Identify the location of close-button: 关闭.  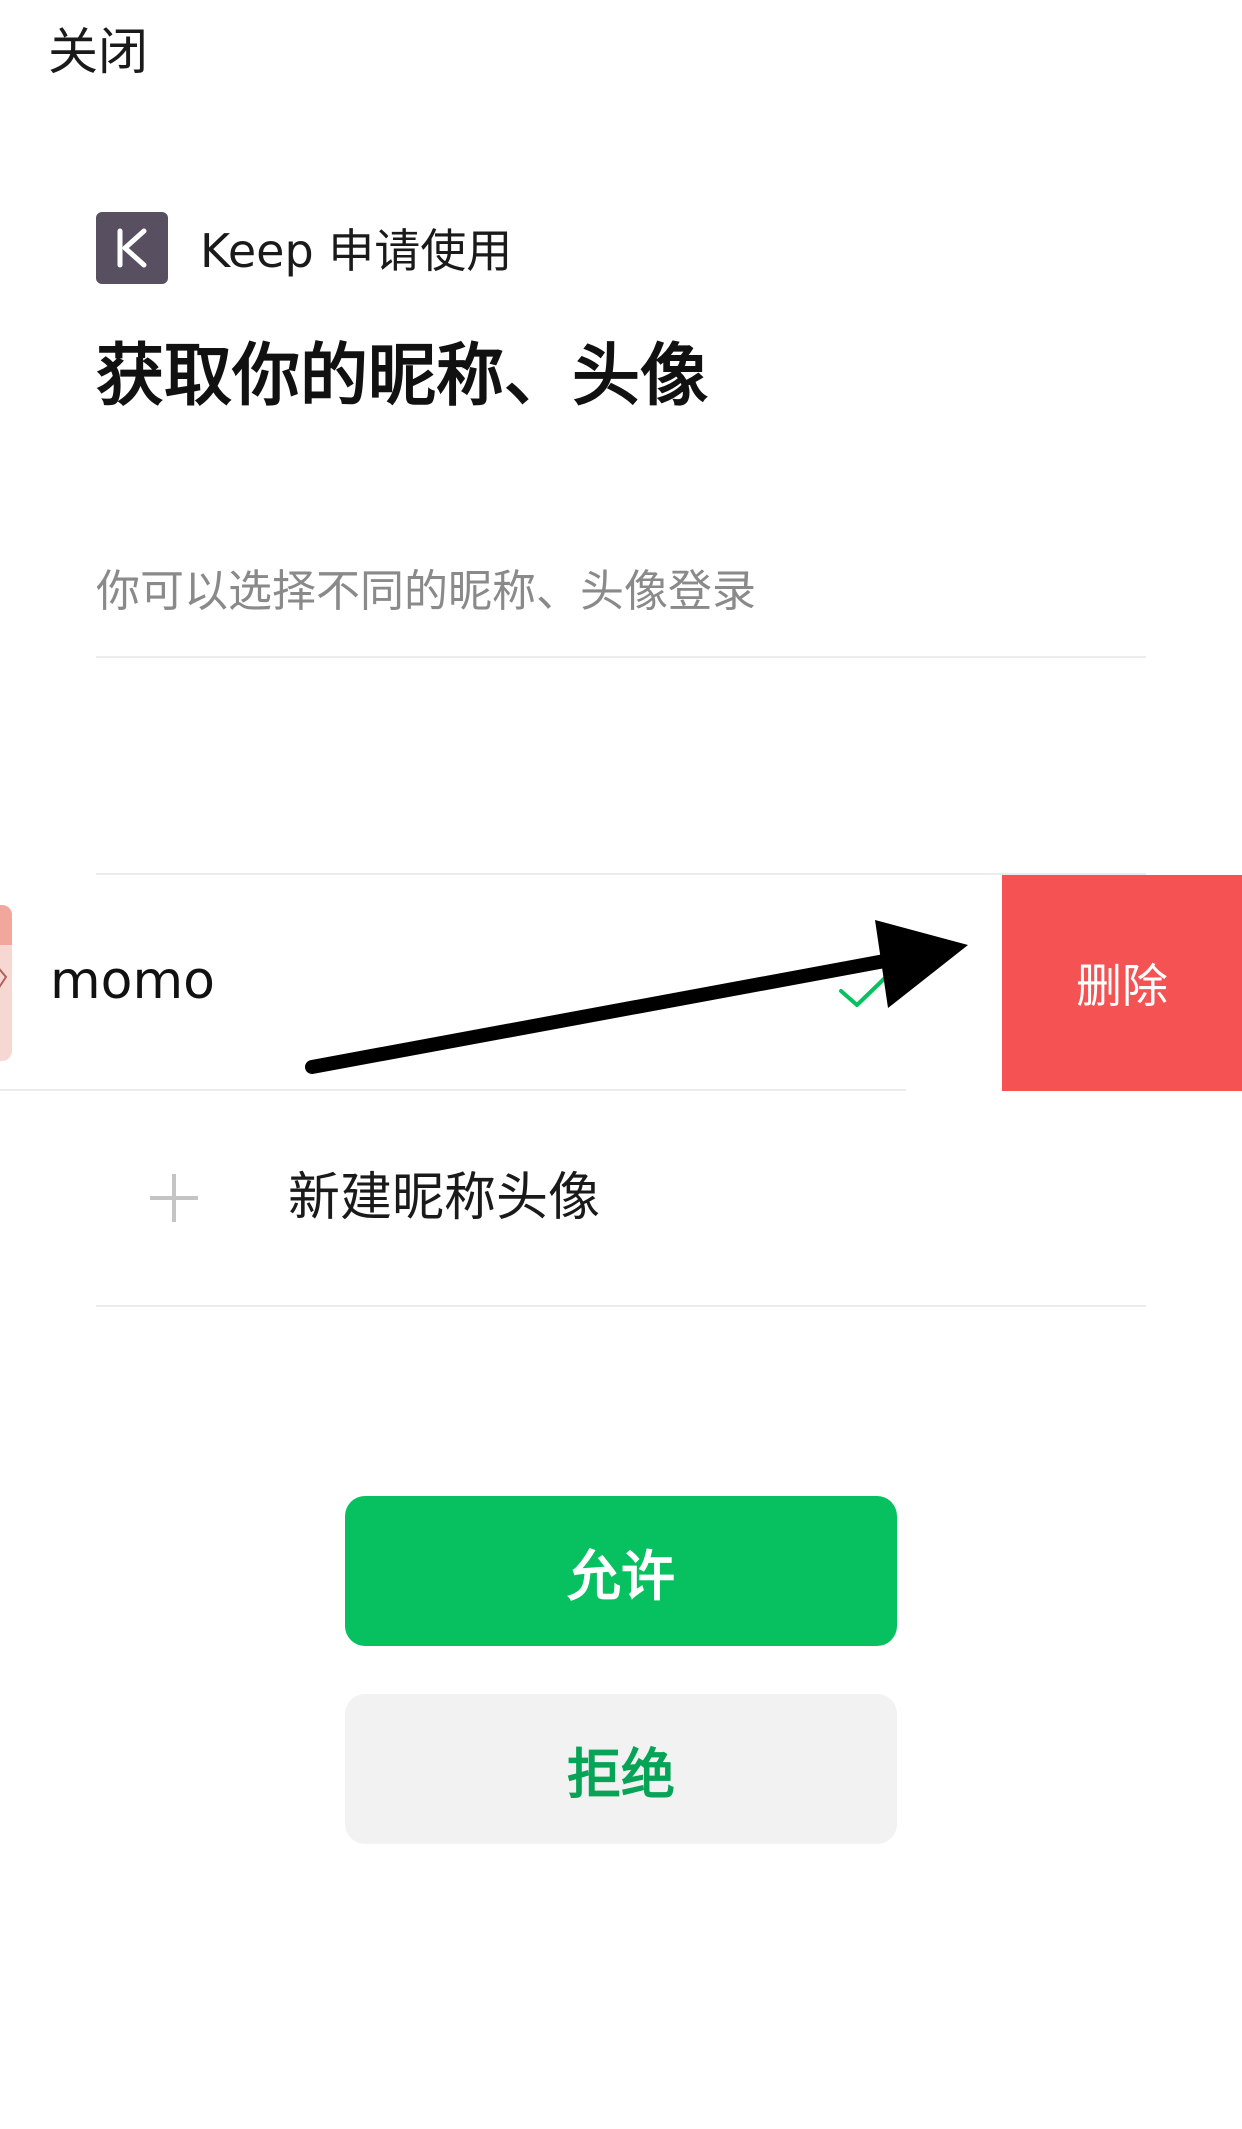
(98, 52).